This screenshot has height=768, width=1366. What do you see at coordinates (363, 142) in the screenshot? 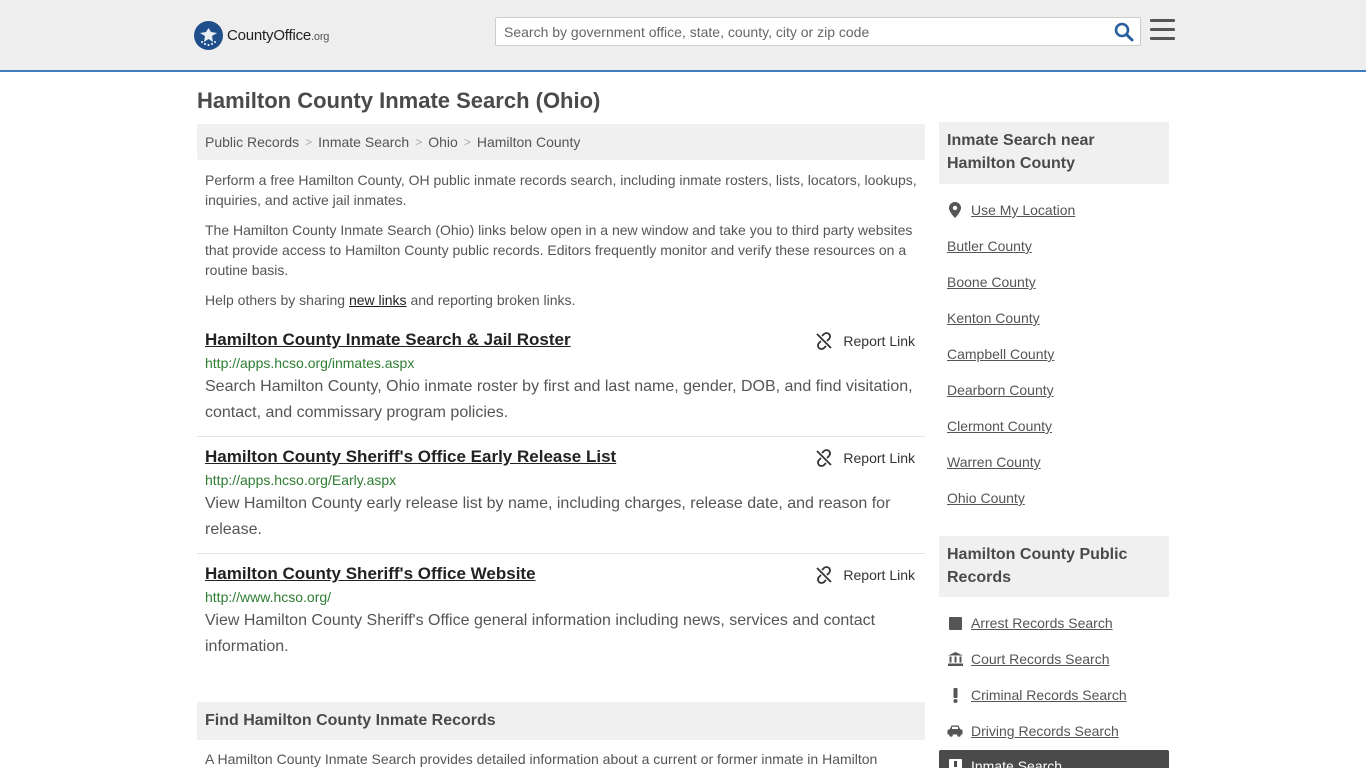
I see `breadcrumb-inmate-search: Inmate Search` at bounding box center [363, 142].